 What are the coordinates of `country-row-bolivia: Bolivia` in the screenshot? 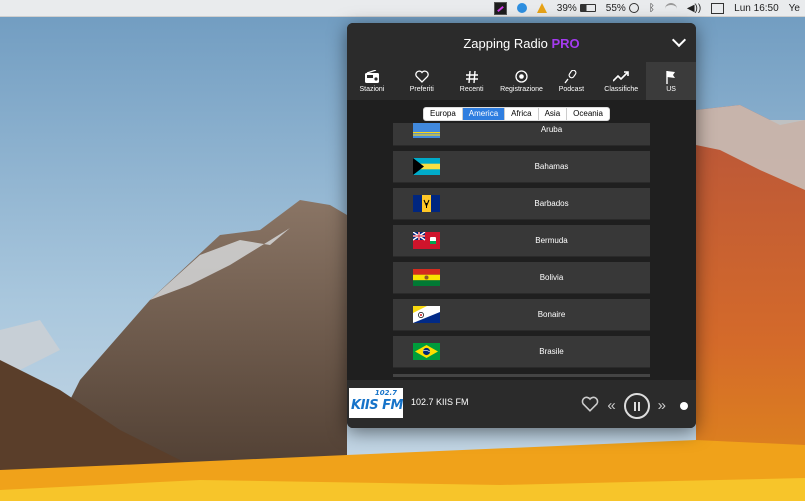 It's located at (521, 278).